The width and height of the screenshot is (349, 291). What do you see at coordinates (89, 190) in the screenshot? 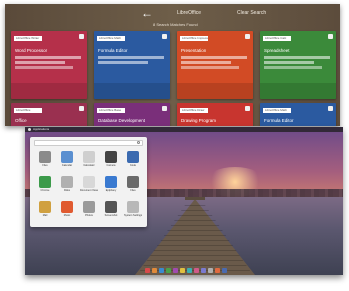
I see `app-label: Document Viewer` at bounding box center [89, 190].